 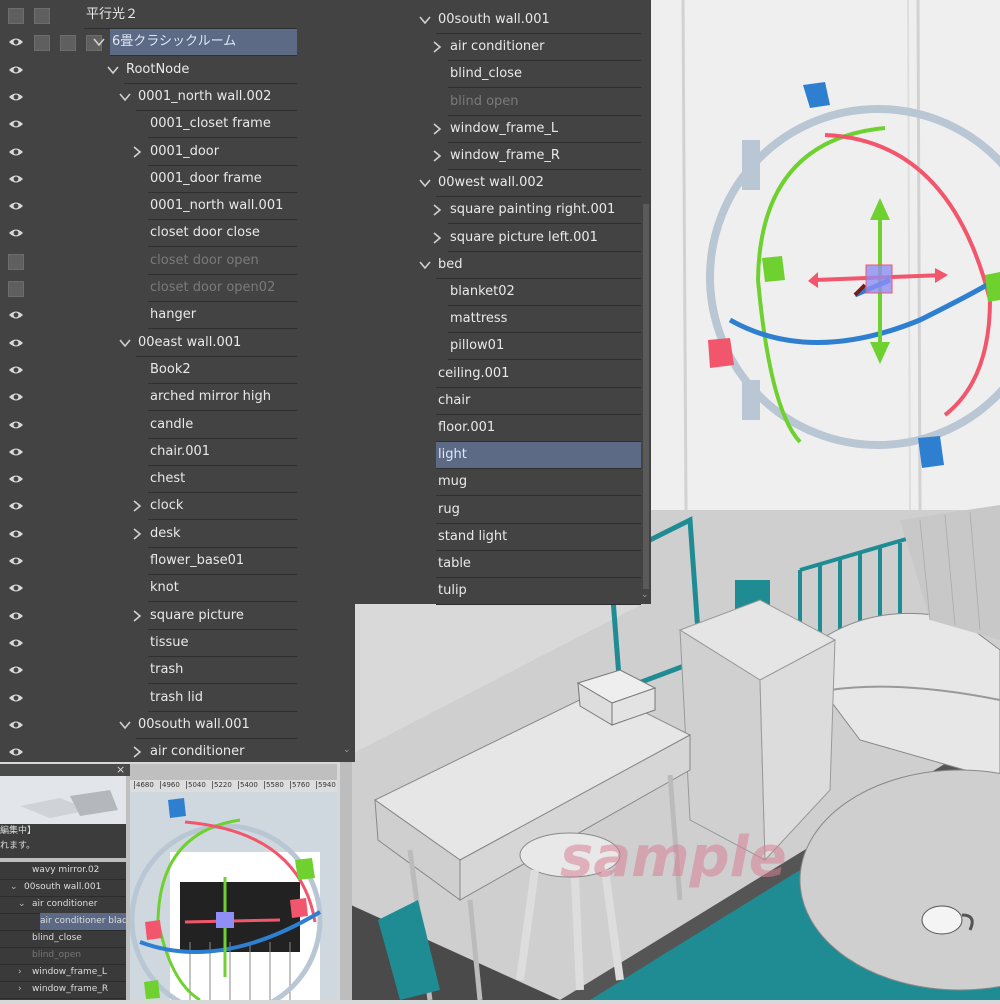 I want to click on tree-row: chest, so click(x=177, y=480).